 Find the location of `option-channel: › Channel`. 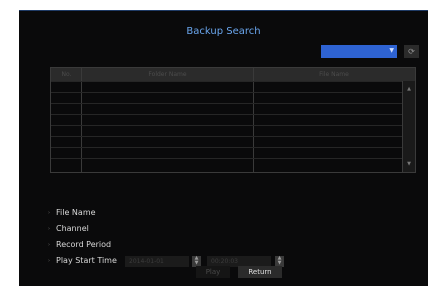

option-channel: › Channel is located at coordinates (68, 228).